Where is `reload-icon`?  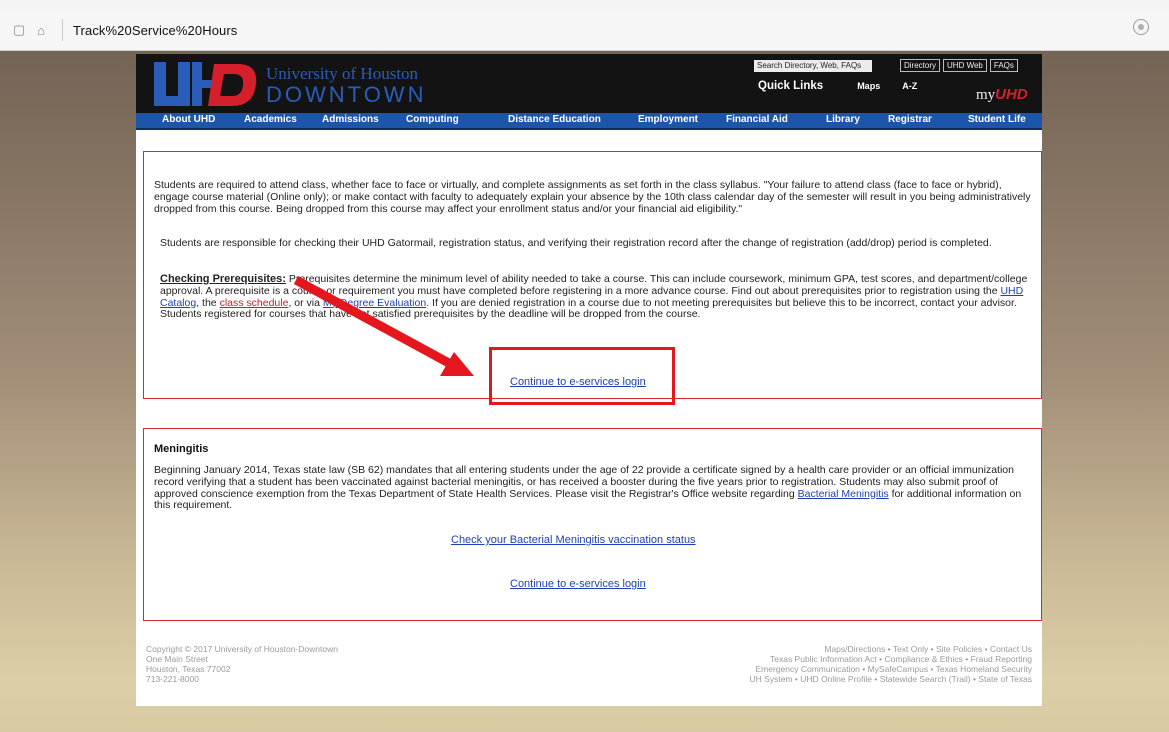 reload-icon is located at coordinates (1141, 27).